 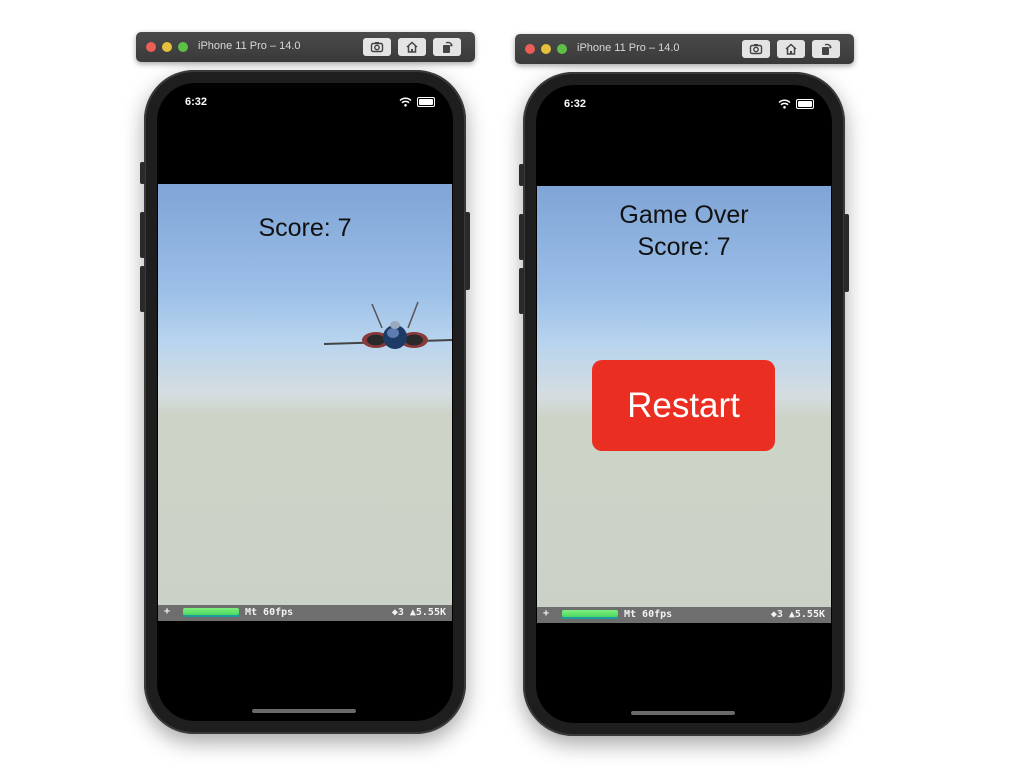 I want to click on final-score-label: Score: 7, so click(x=684, y=247).